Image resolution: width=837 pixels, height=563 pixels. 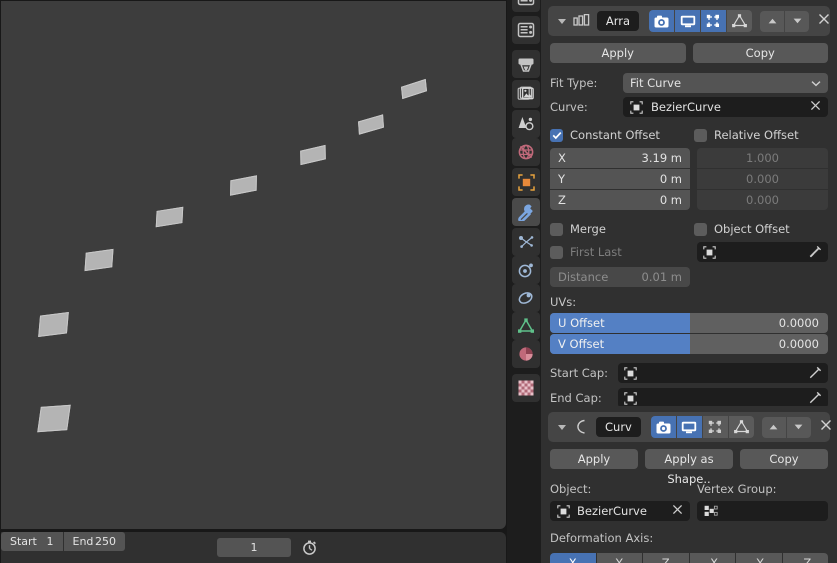 What do you see at coordinates (759, 558) in the screenshot?
I see `axis-button-ny: -Y` at bounding box center [759, 558].